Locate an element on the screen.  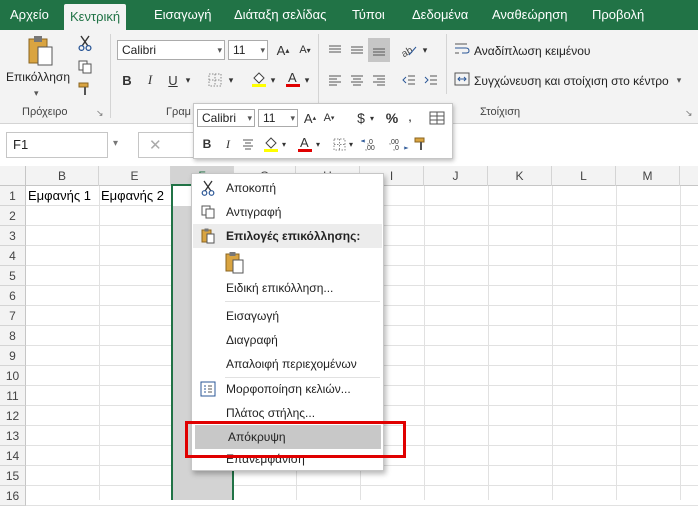
mini-bold-button: B is located at coordinates (207, 144).